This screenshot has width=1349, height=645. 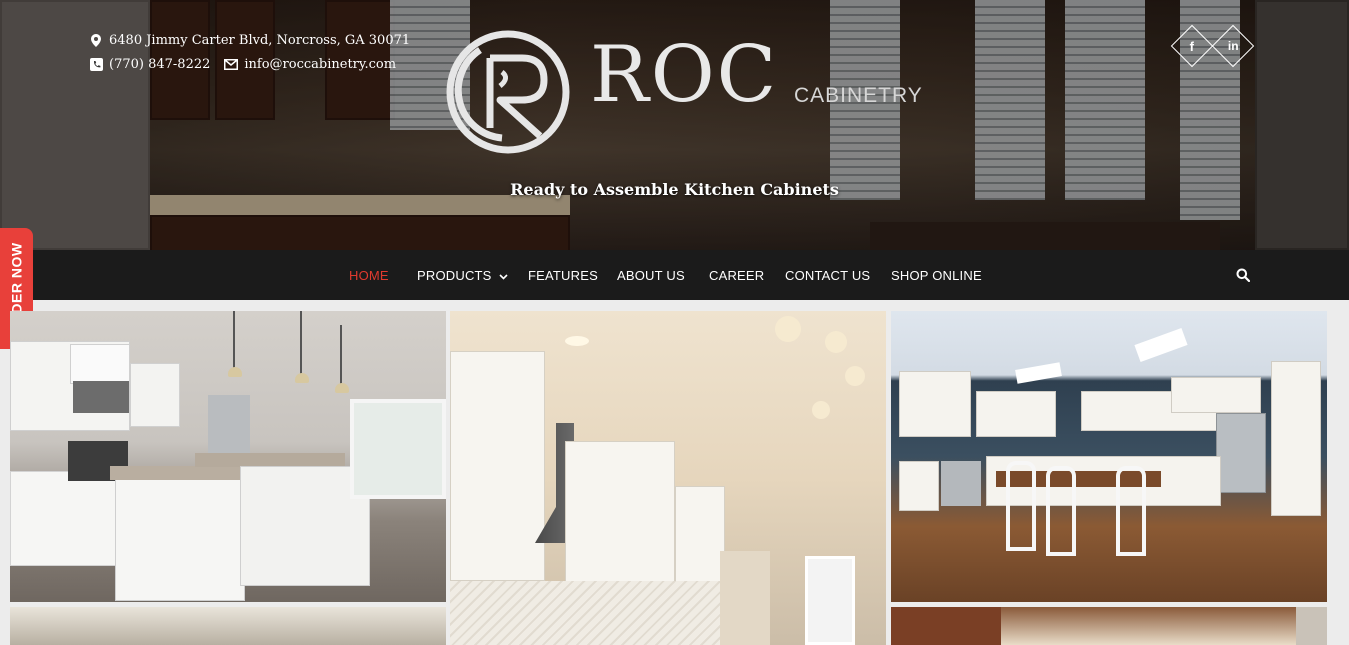 I want to click on logo-subtext: CABINETRY, so click(x=858, y=95).